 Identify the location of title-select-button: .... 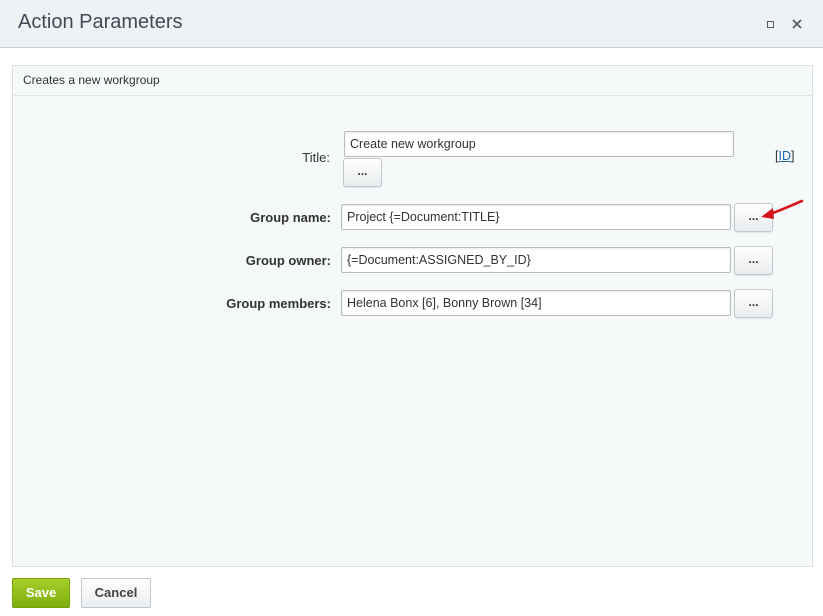
(362, 172).